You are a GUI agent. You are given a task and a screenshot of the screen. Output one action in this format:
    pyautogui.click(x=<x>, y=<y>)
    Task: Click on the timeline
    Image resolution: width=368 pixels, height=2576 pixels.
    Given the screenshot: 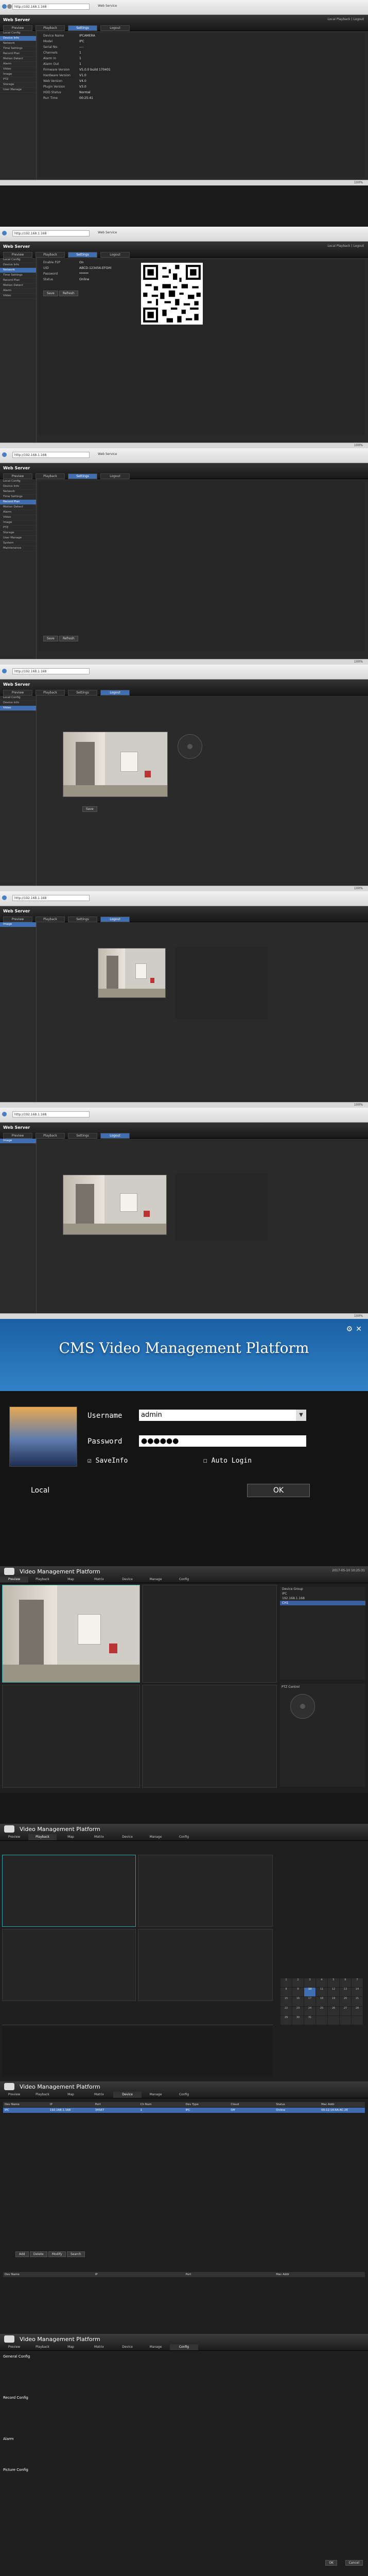 What is the action you would take?
    pyautogui.click(x=137, y=2051)
    